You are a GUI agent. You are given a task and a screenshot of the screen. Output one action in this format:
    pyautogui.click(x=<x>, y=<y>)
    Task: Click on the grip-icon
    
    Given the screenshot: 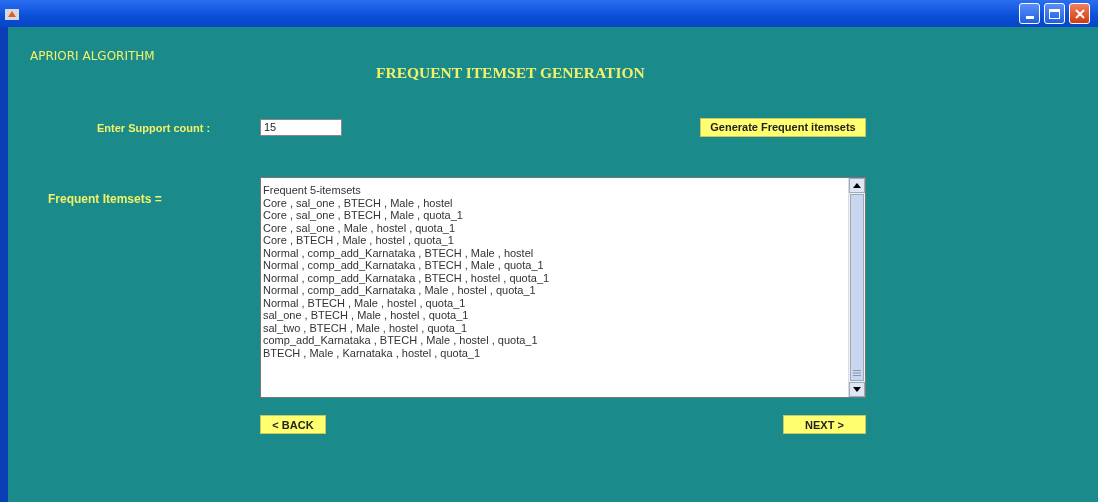 What is the action you would take?
    pyautogui.click(x=857, y=373)
    